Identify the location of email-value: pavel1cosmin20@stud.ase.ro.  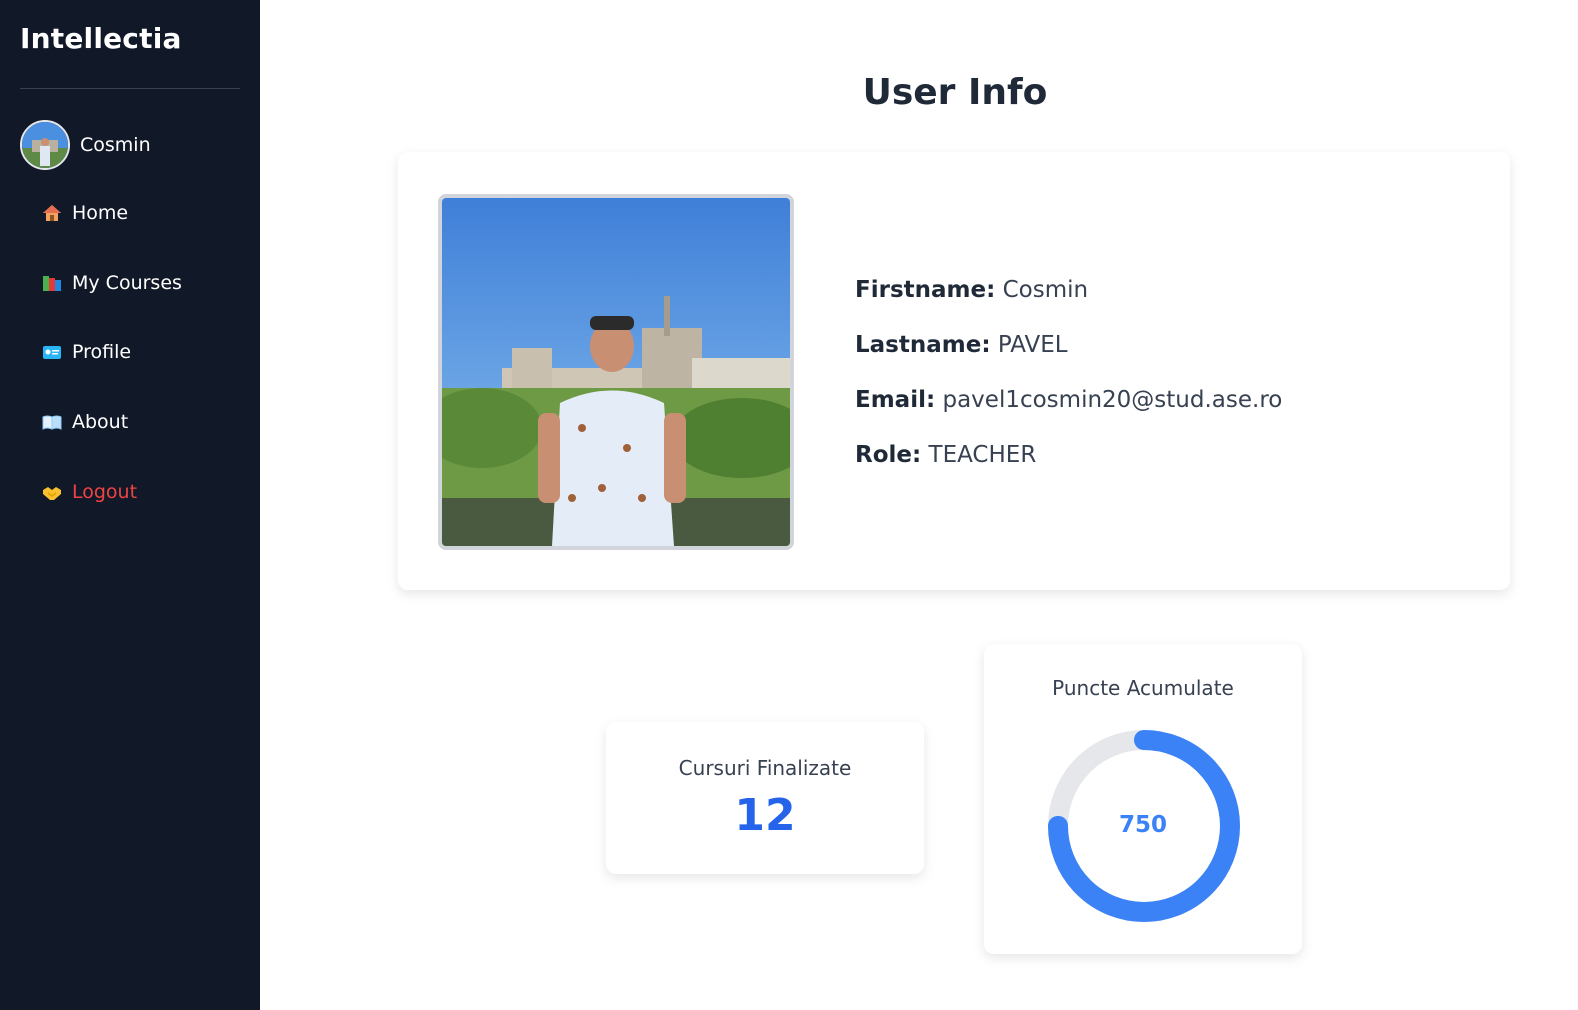
(1112, 400).